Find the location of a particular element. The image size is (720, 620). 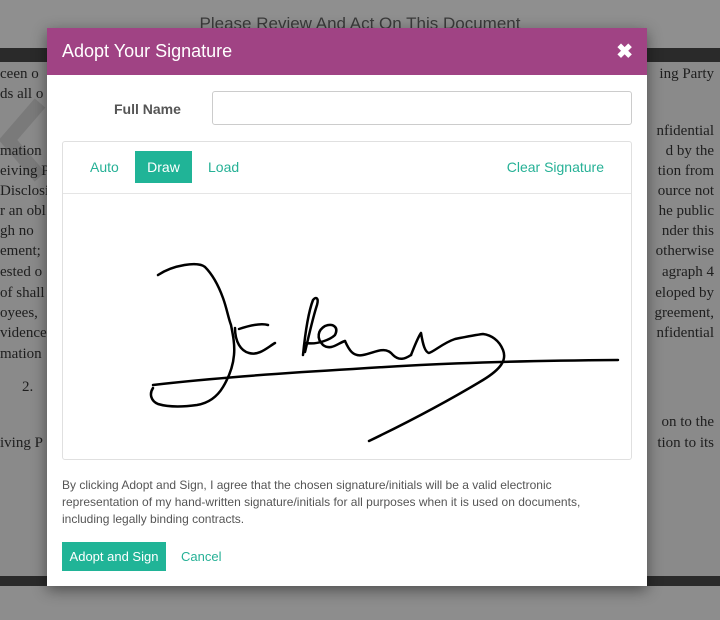

cancel-link: Cancel is located at coordinates (201, 556).